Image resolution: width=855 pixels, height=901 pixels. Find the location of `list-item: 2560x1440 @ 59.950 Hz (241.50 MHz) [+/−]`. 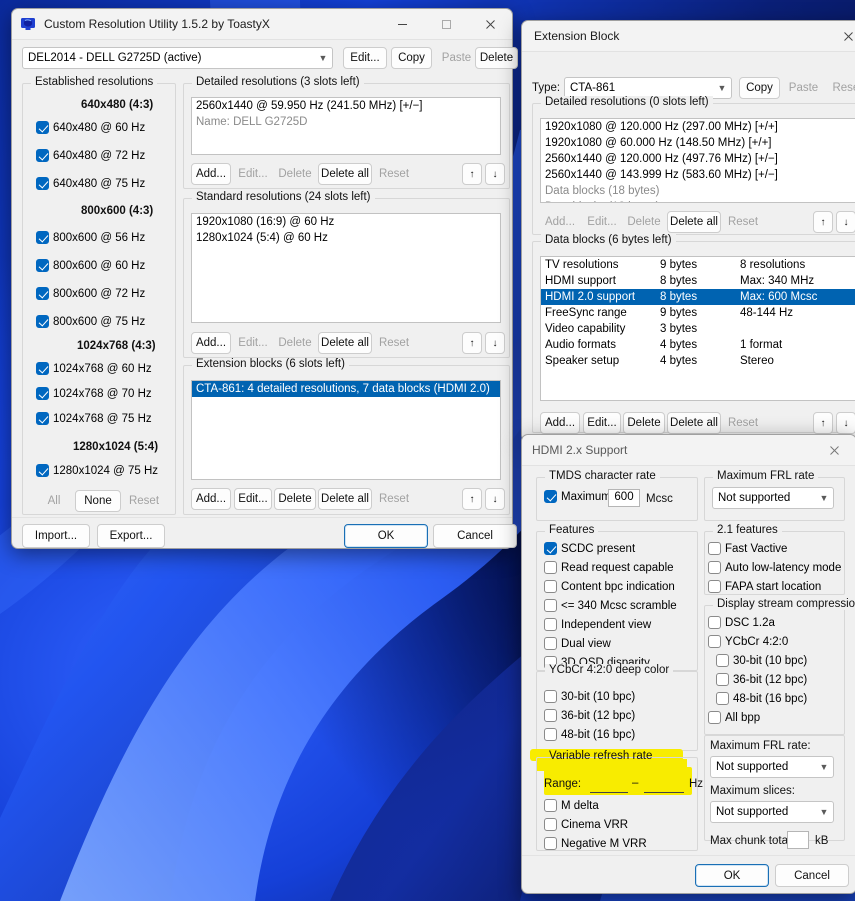

list-item: 2560x1440 @ 59.950 Hz (241.50 MHz) [+/−] is located at coordinates (346, 106).